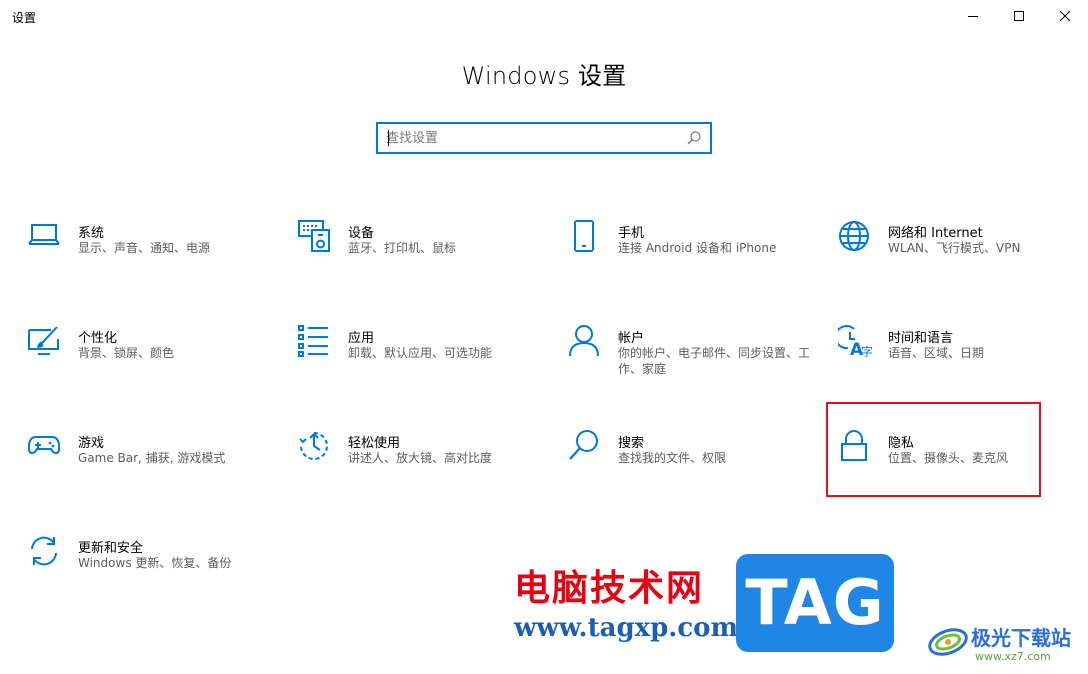 The width and height of the screenshot is (1088, 674). What do you see at coordinates (316, 343) in the screenshot?
I see `apps-icon` at bounding box center [316, 343].